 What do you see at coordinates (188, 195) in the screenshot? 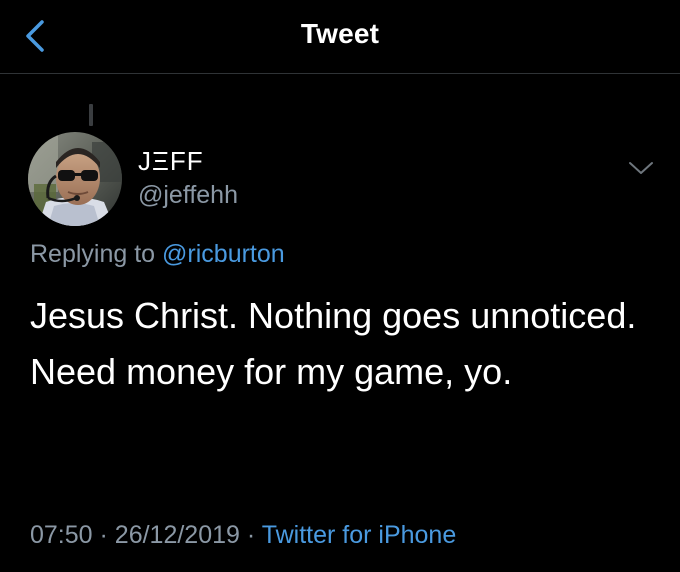
I see `author-handle: @jeffehh` at bounding box center [188, 195].